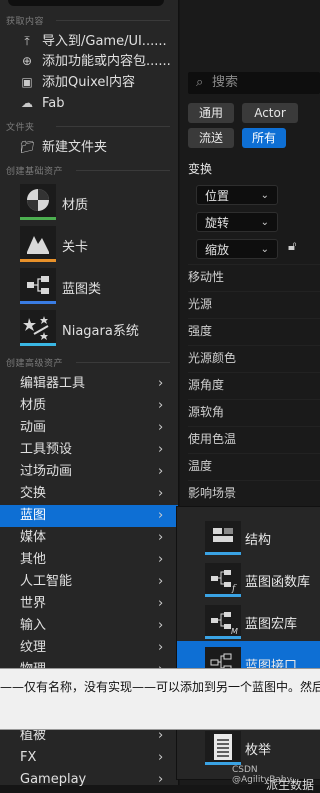  I want to click on category-material: 材质 ›, so click(89, 406).